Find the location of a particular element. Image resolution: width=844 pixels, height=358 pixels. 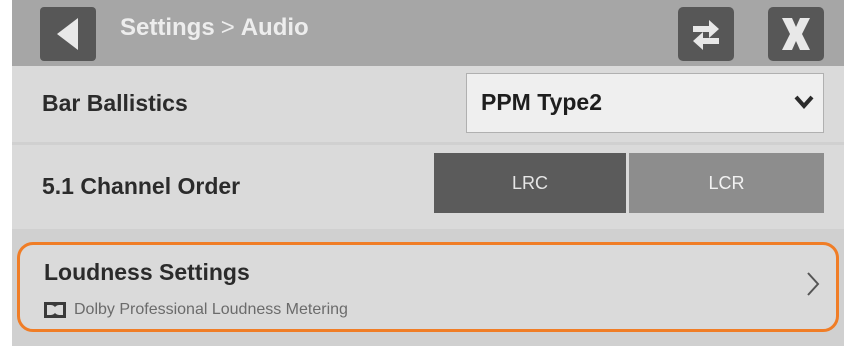

chevron-right-icon is located at coordinates (813, 284).